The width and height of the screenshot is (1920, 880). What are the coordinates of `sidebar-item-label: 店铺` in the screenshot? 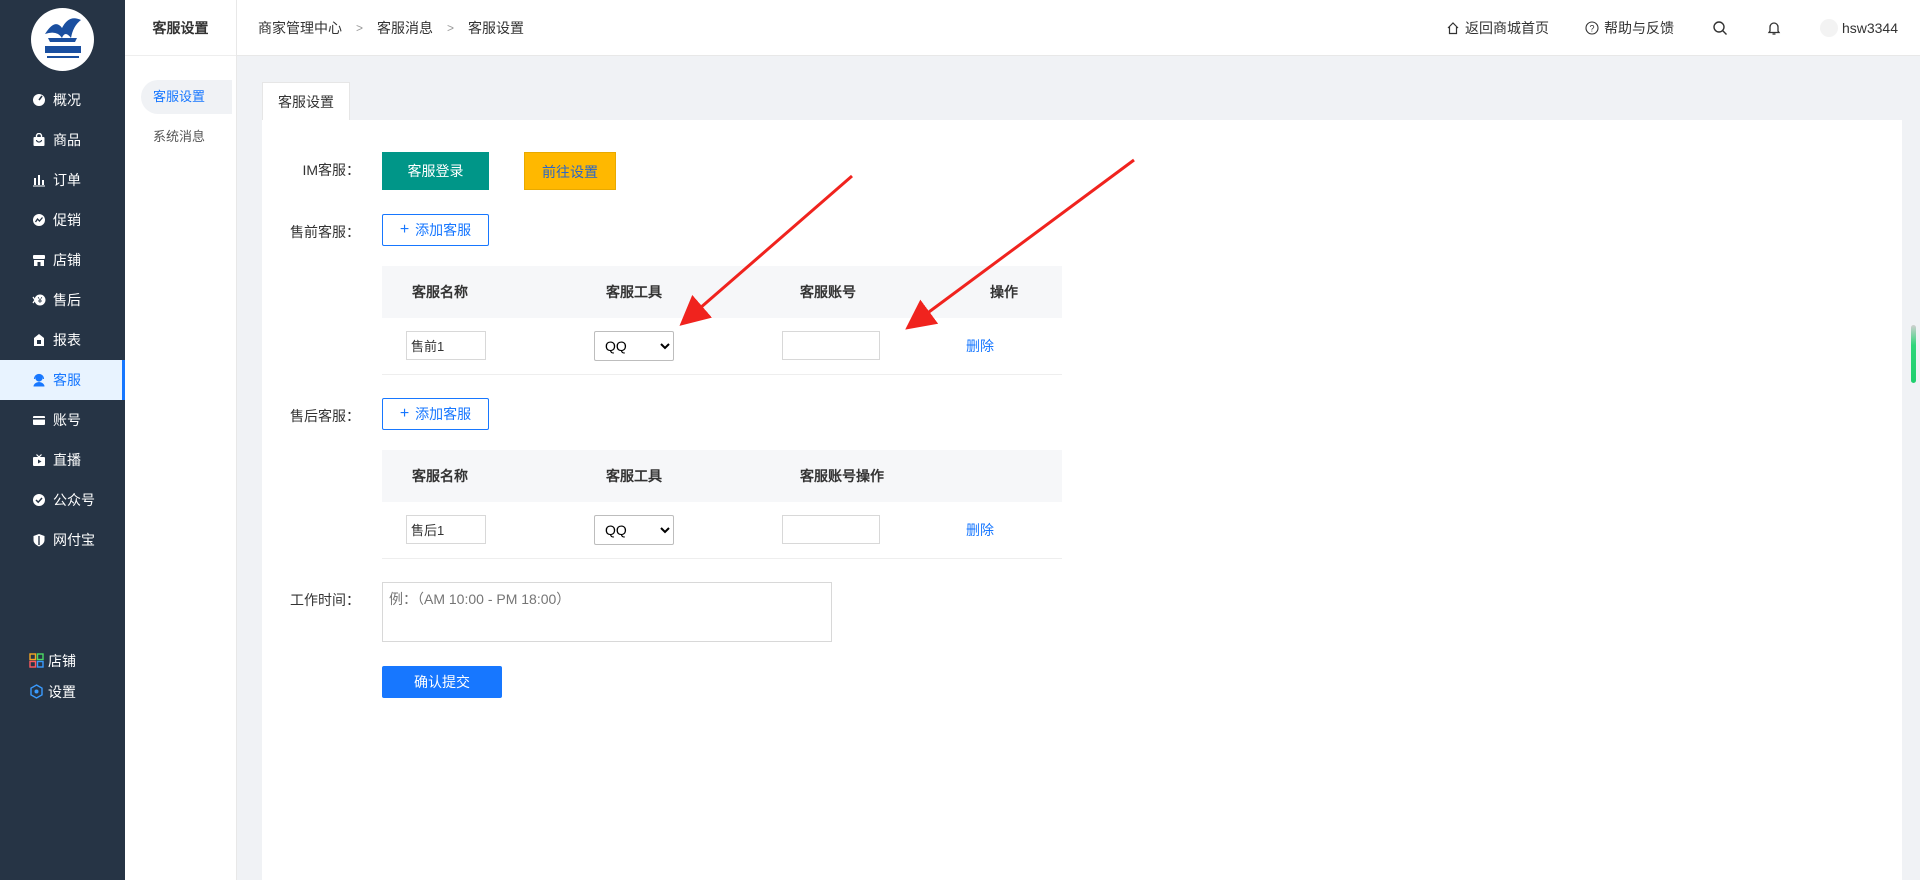 It's located at (67, 260).